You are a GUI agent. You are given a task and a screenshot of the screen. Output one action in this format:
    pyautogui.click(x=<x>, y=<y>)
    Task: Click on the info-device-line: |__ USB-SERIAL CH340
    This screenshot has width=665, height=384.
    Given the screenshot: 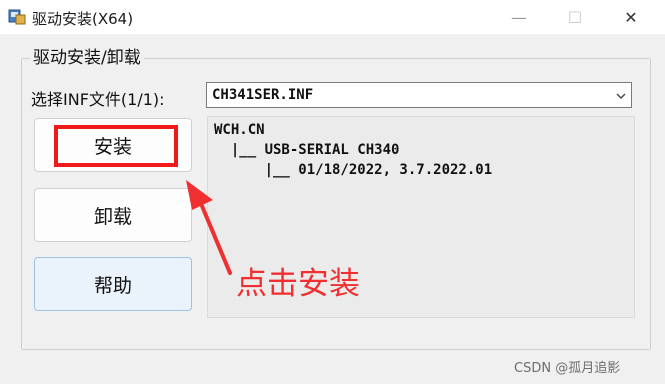 What is the action you would take?
    pyautogui.click(x=307, y=150)
    